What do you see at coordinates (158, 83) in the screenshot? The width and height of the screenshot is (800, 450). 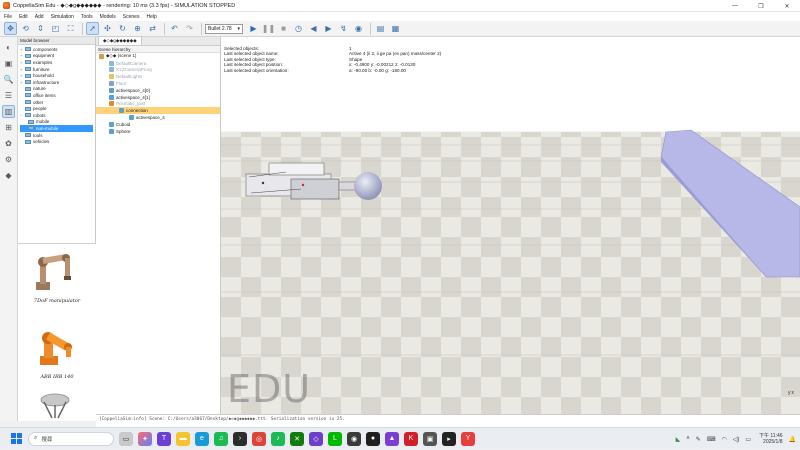 I see `scene-item: Floor` at bounding box center [158, 83].